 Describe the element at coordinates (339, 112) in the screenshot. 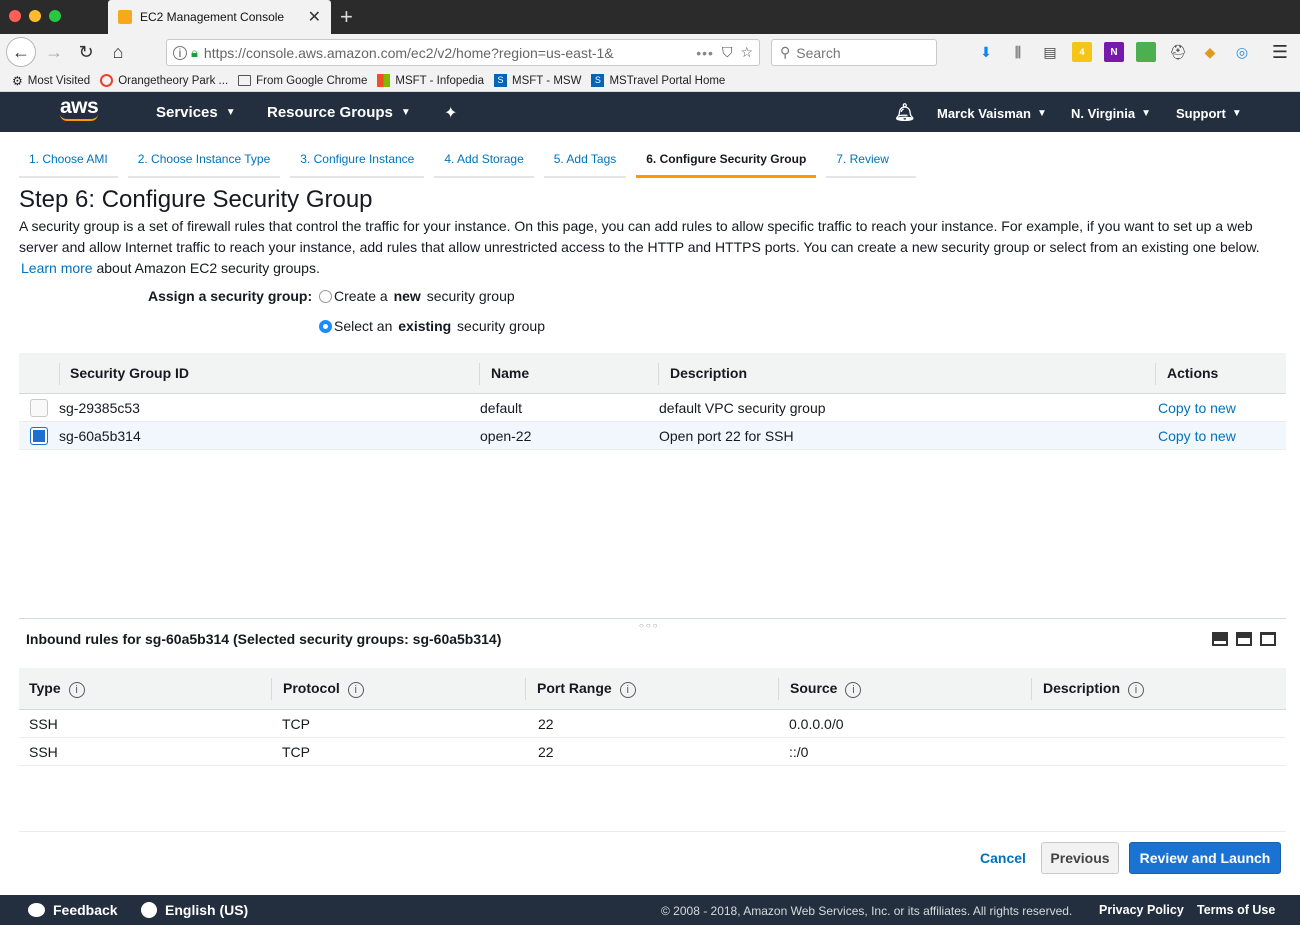

I see `resource-groups-menu: Resource Groups ▼` at that location.